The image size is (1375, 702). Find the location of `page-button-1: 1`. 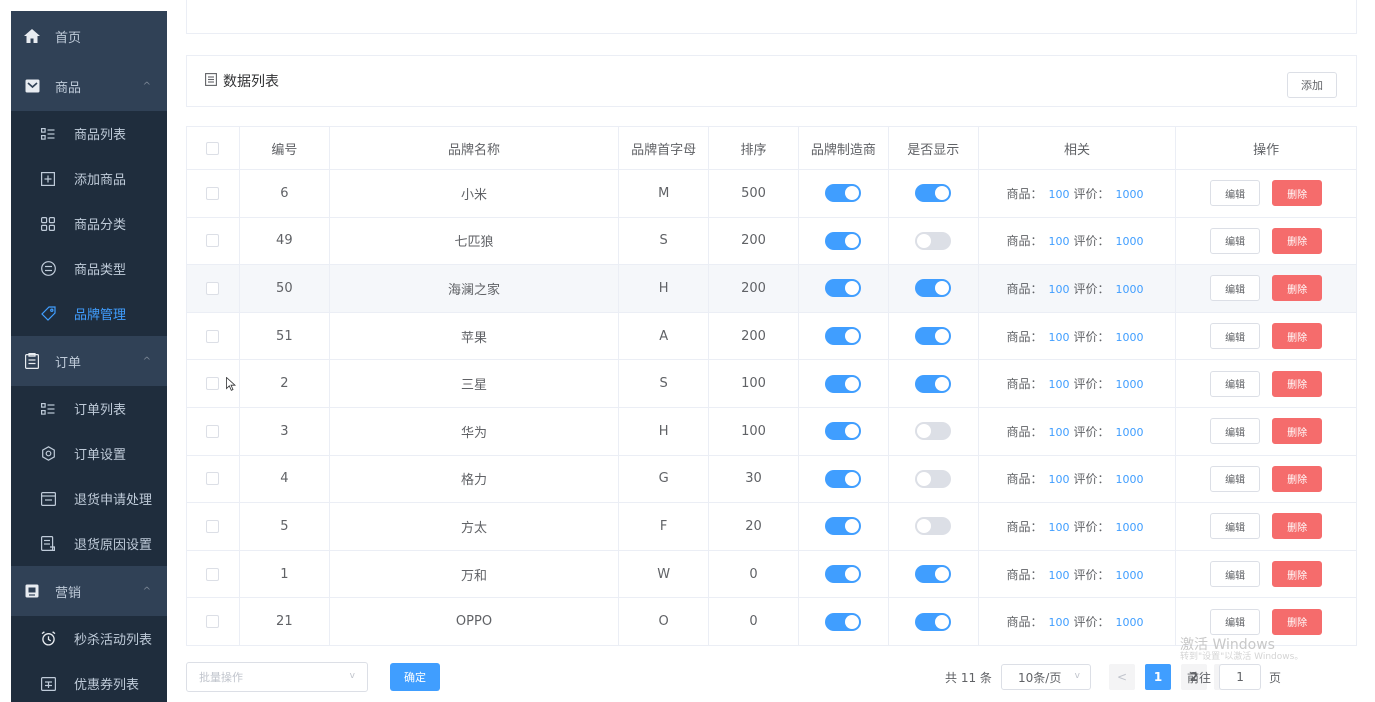

page-button-1: 1 is located at coordinates (1158, 677).